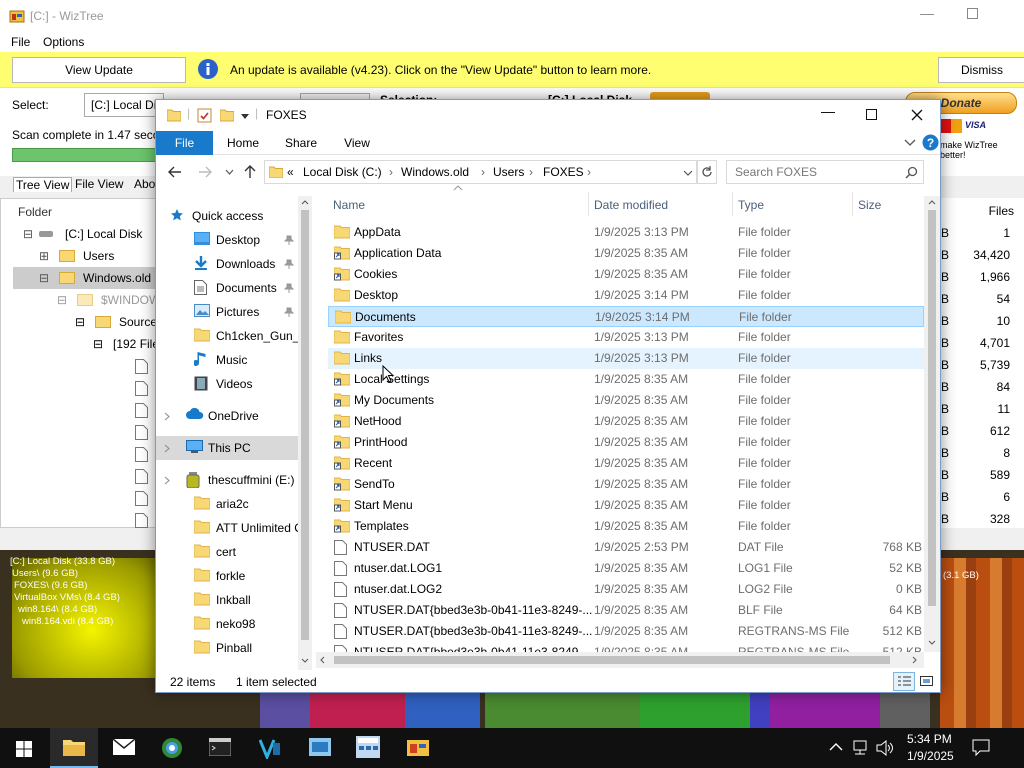 This screenshot has width=1024, height=768. I want to click on volume-icon, so click(885, 748).